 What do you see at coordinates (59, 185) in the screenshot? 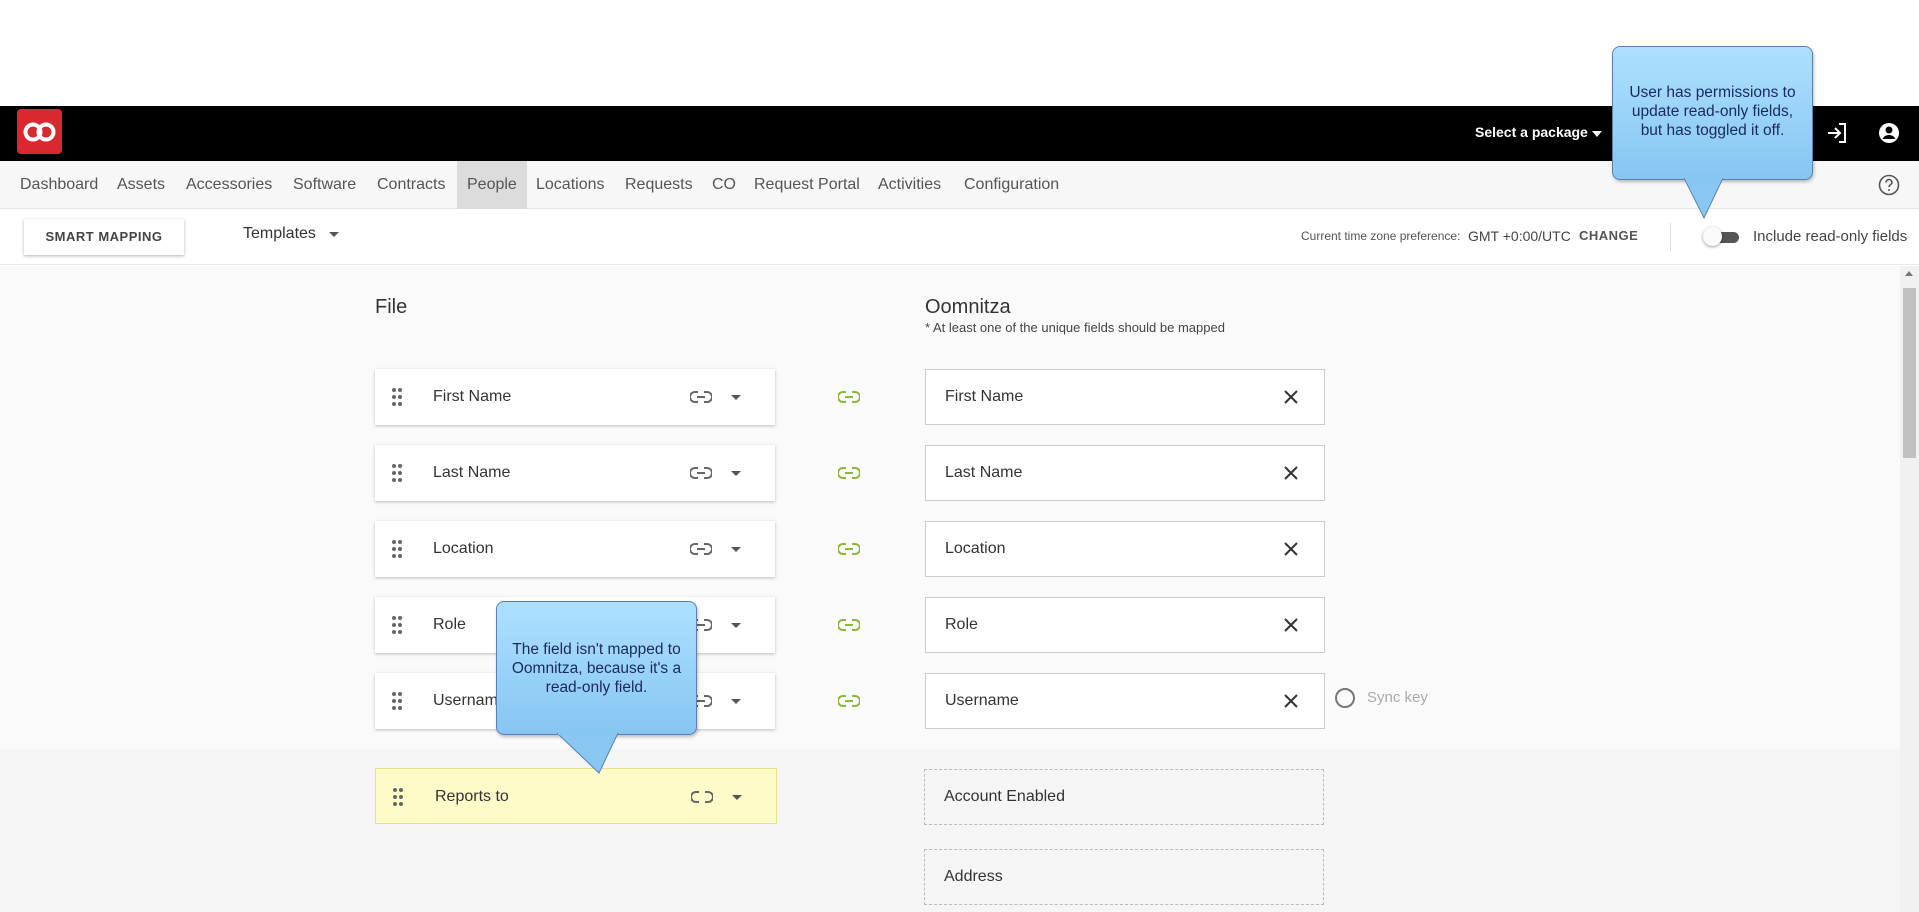
I see `nav-dashboard: Dashboard` at bounding box center [59, 185].